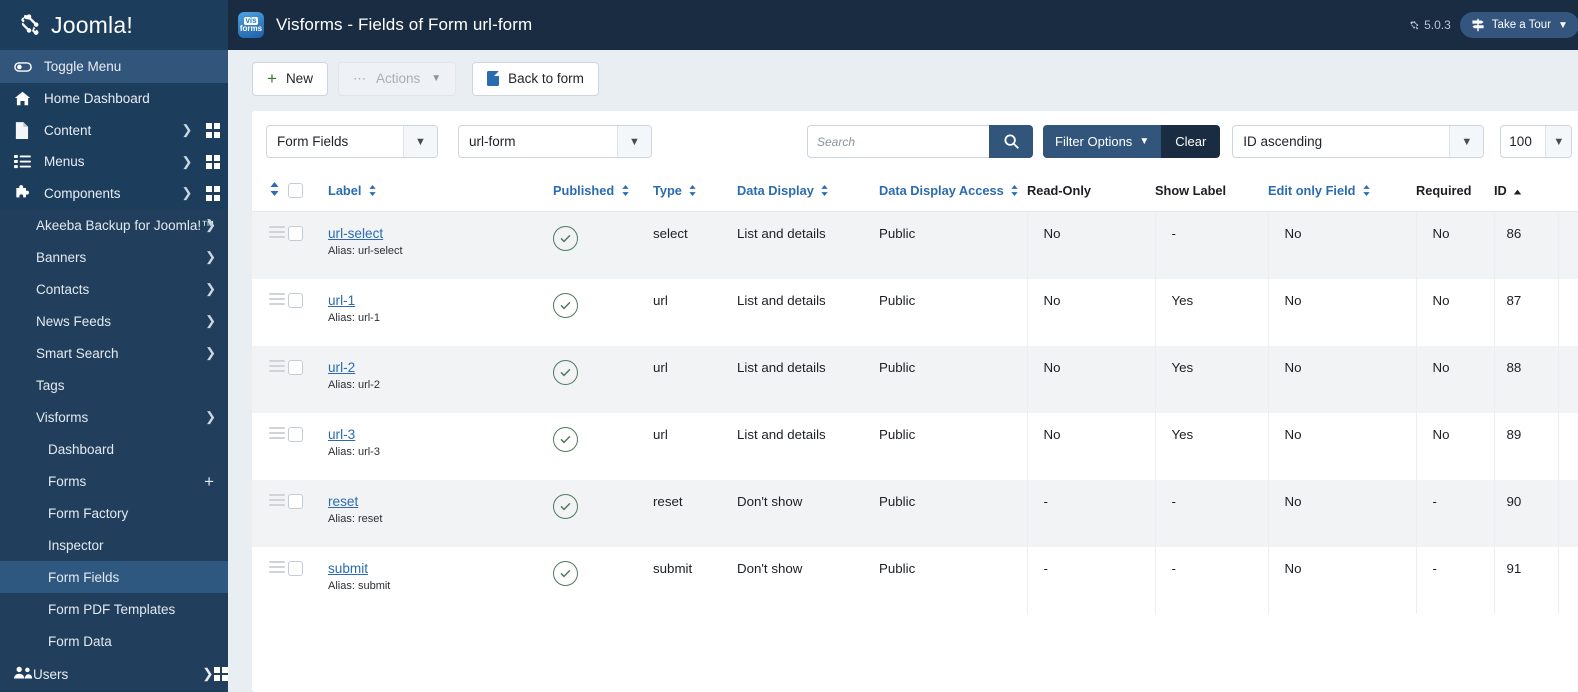 The image size is (1578, 692). Describe the element at coordinates (114, 577) in the screenshot. I see `sidebar-item-form-fields: Form Fields` at that location.